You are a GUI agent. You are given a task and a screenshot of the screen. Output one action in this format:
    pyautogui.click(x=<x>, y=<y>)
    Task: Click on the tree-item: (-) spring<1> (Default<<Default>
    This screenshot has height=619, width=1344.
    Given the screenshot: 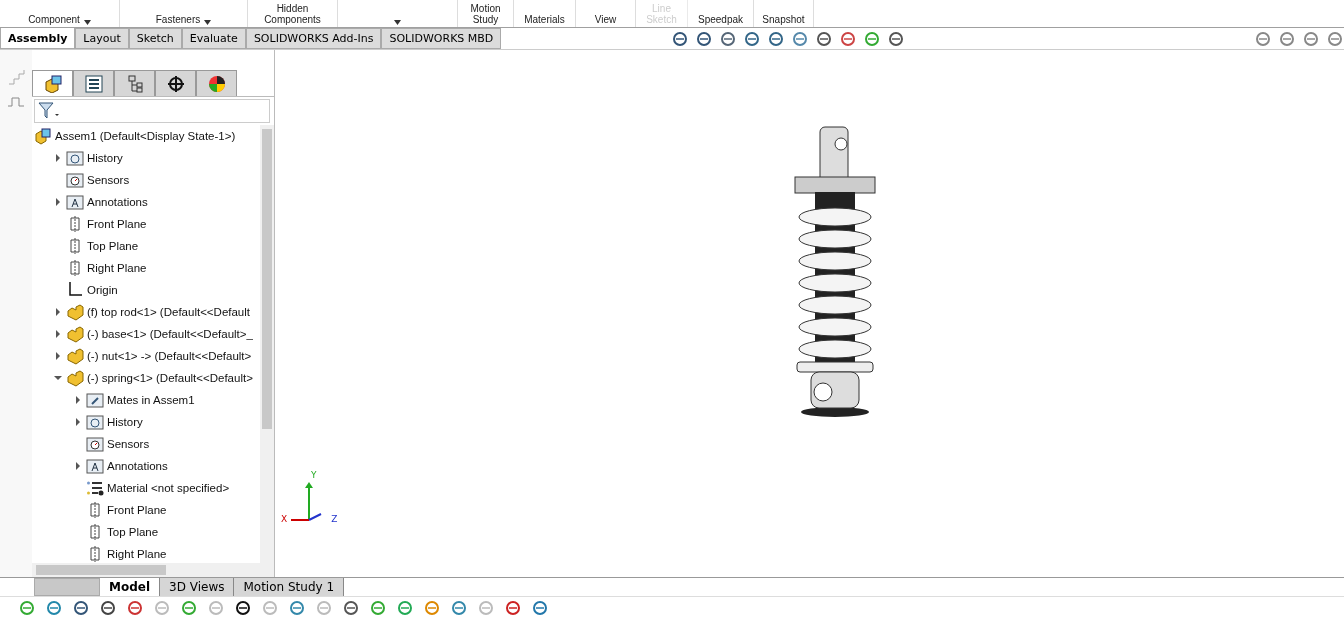 What is the action you would take?
    pyautogui.click(x=170, y=378)
    